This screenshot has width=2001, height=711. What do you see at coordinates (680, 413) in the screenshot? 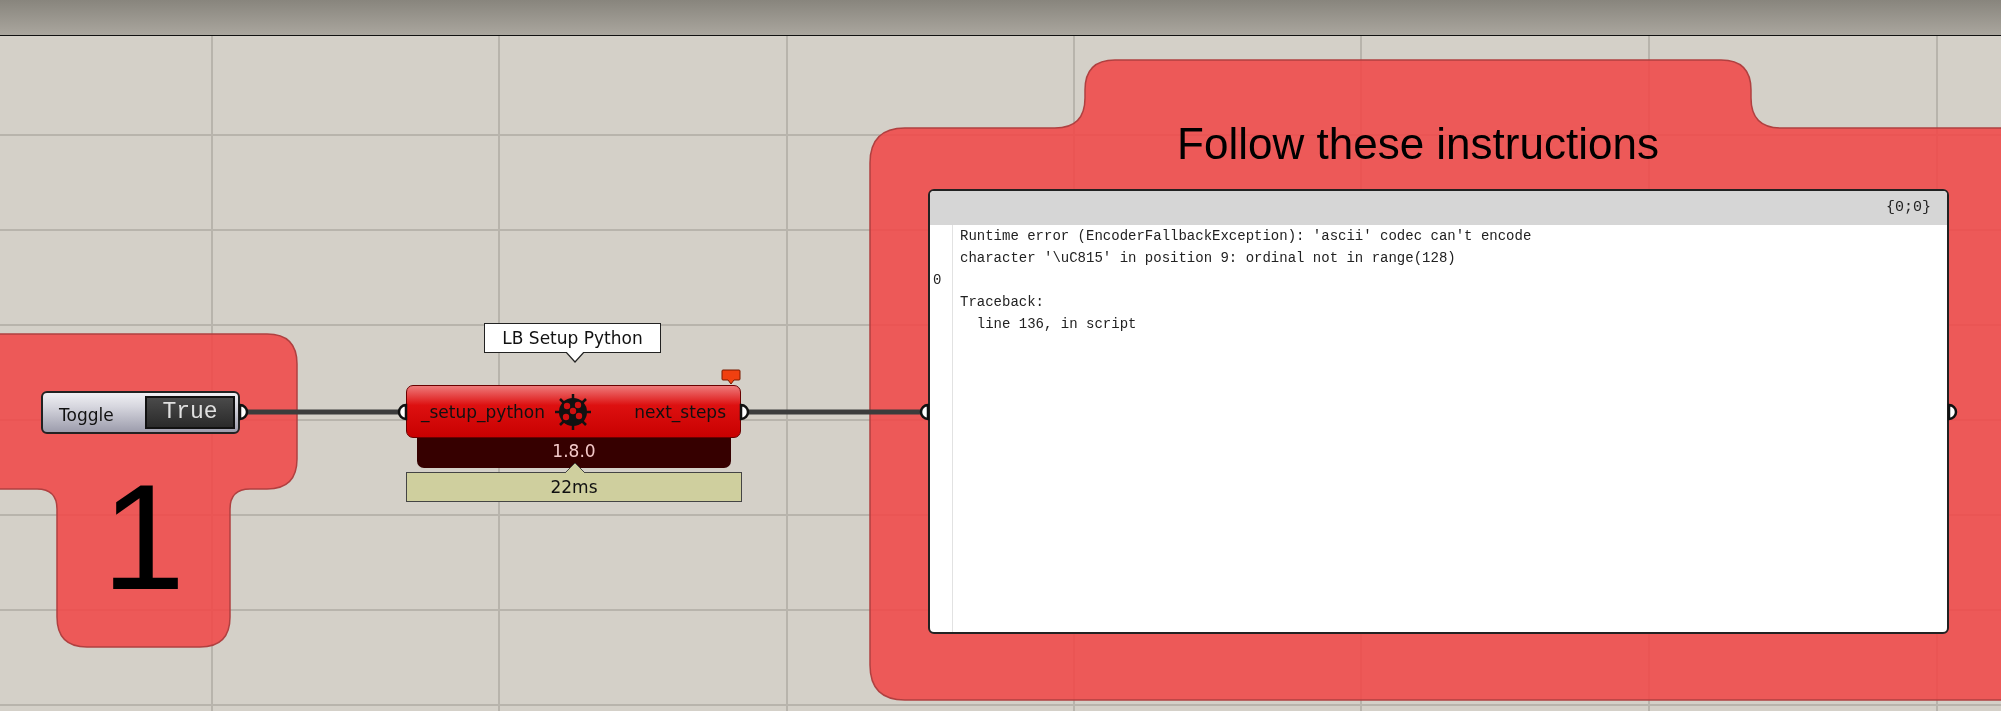
I see `output-parameter: next_steps` at bounding box center [680, 413].